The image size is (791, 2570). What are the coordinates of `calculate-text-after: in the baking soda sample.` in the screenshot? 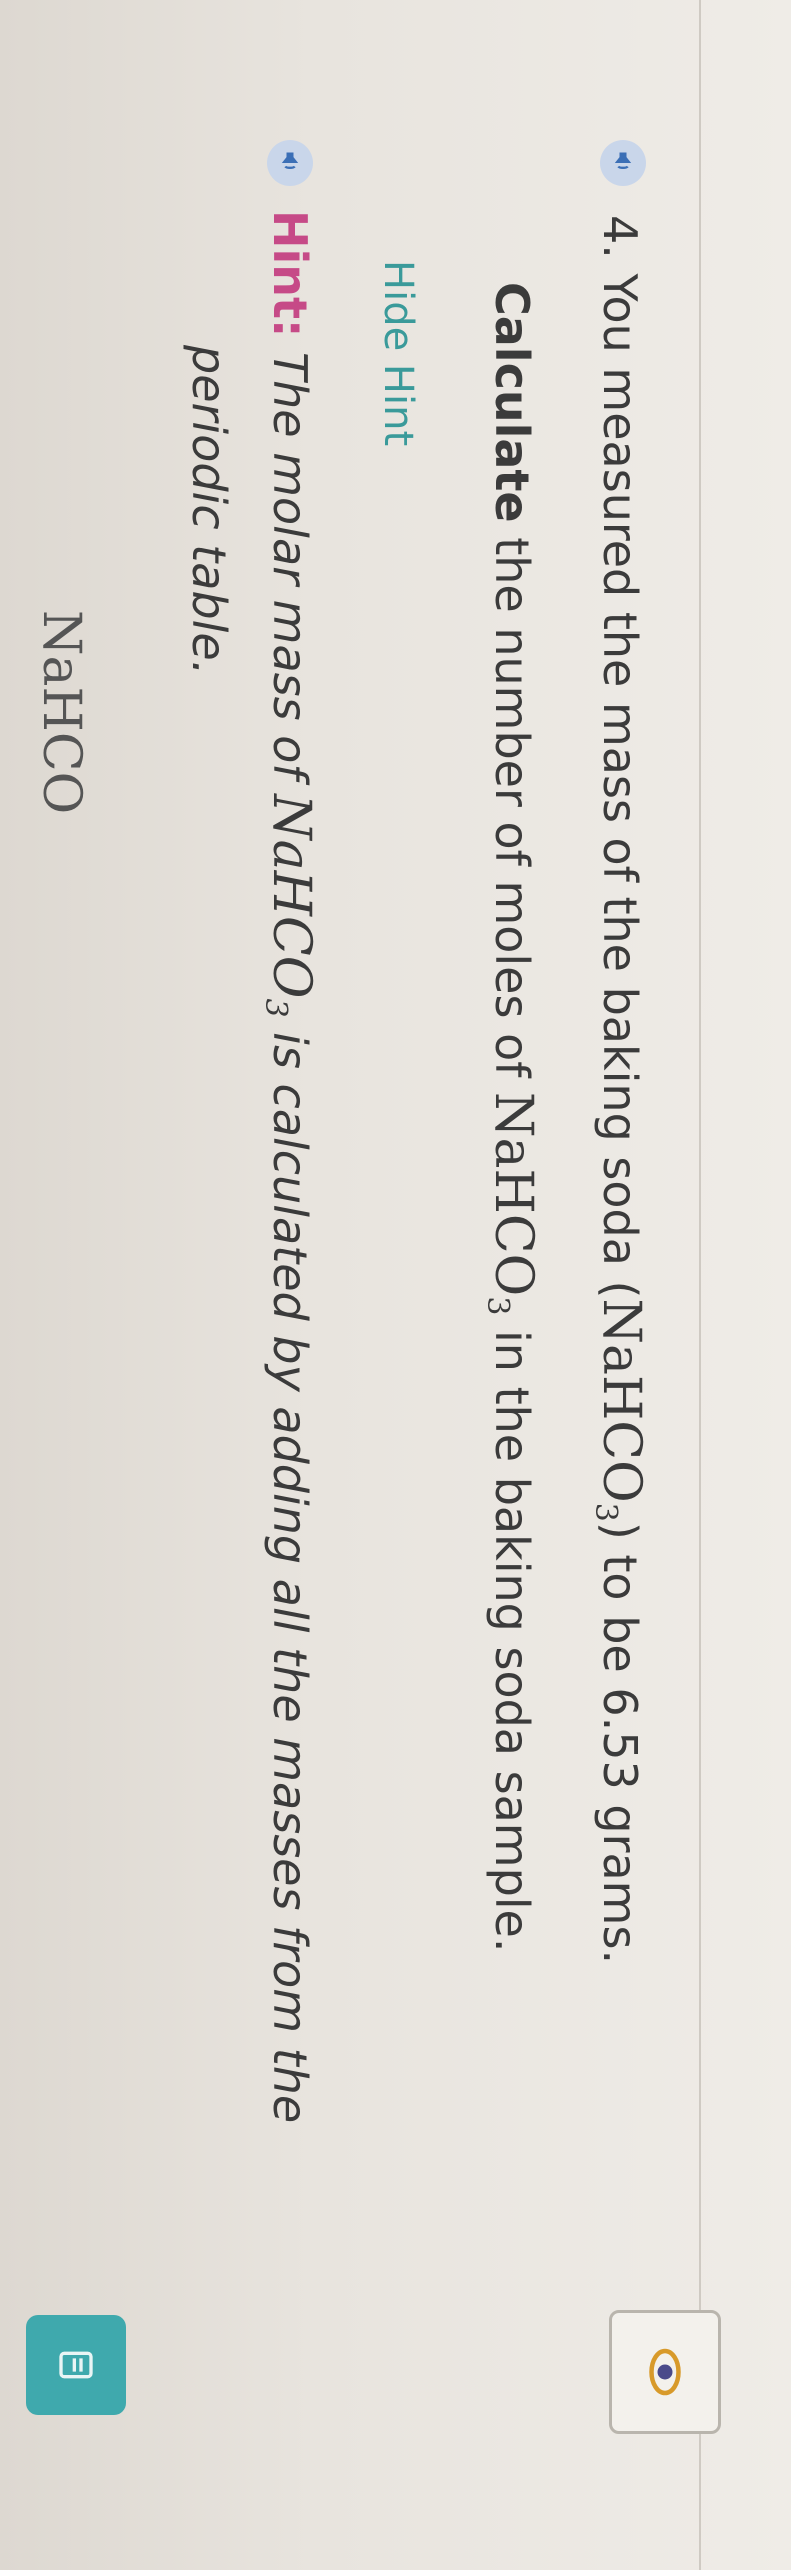 It's located at (512, 1634).